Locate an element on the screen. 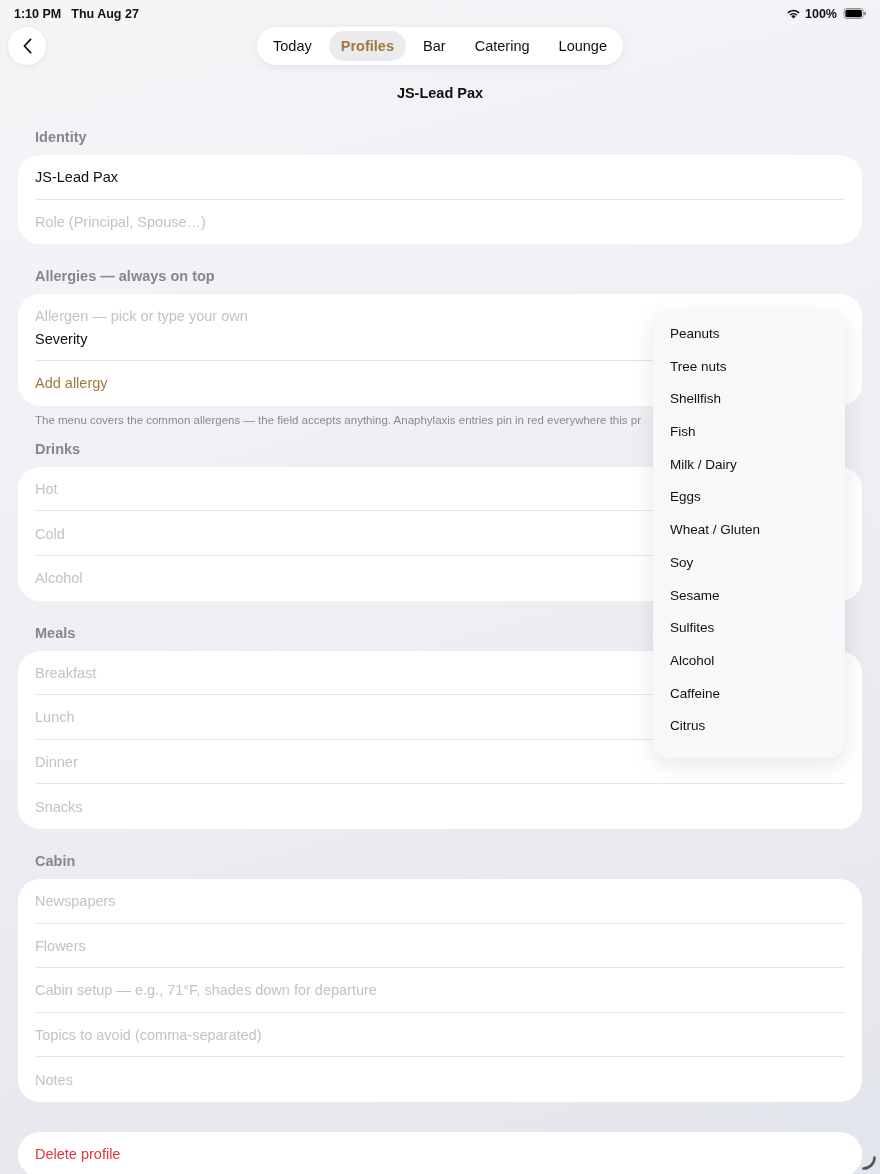 The width and height of the screenshot is (880, 1174). section-header: Identity is located at coordinates (61, 137).